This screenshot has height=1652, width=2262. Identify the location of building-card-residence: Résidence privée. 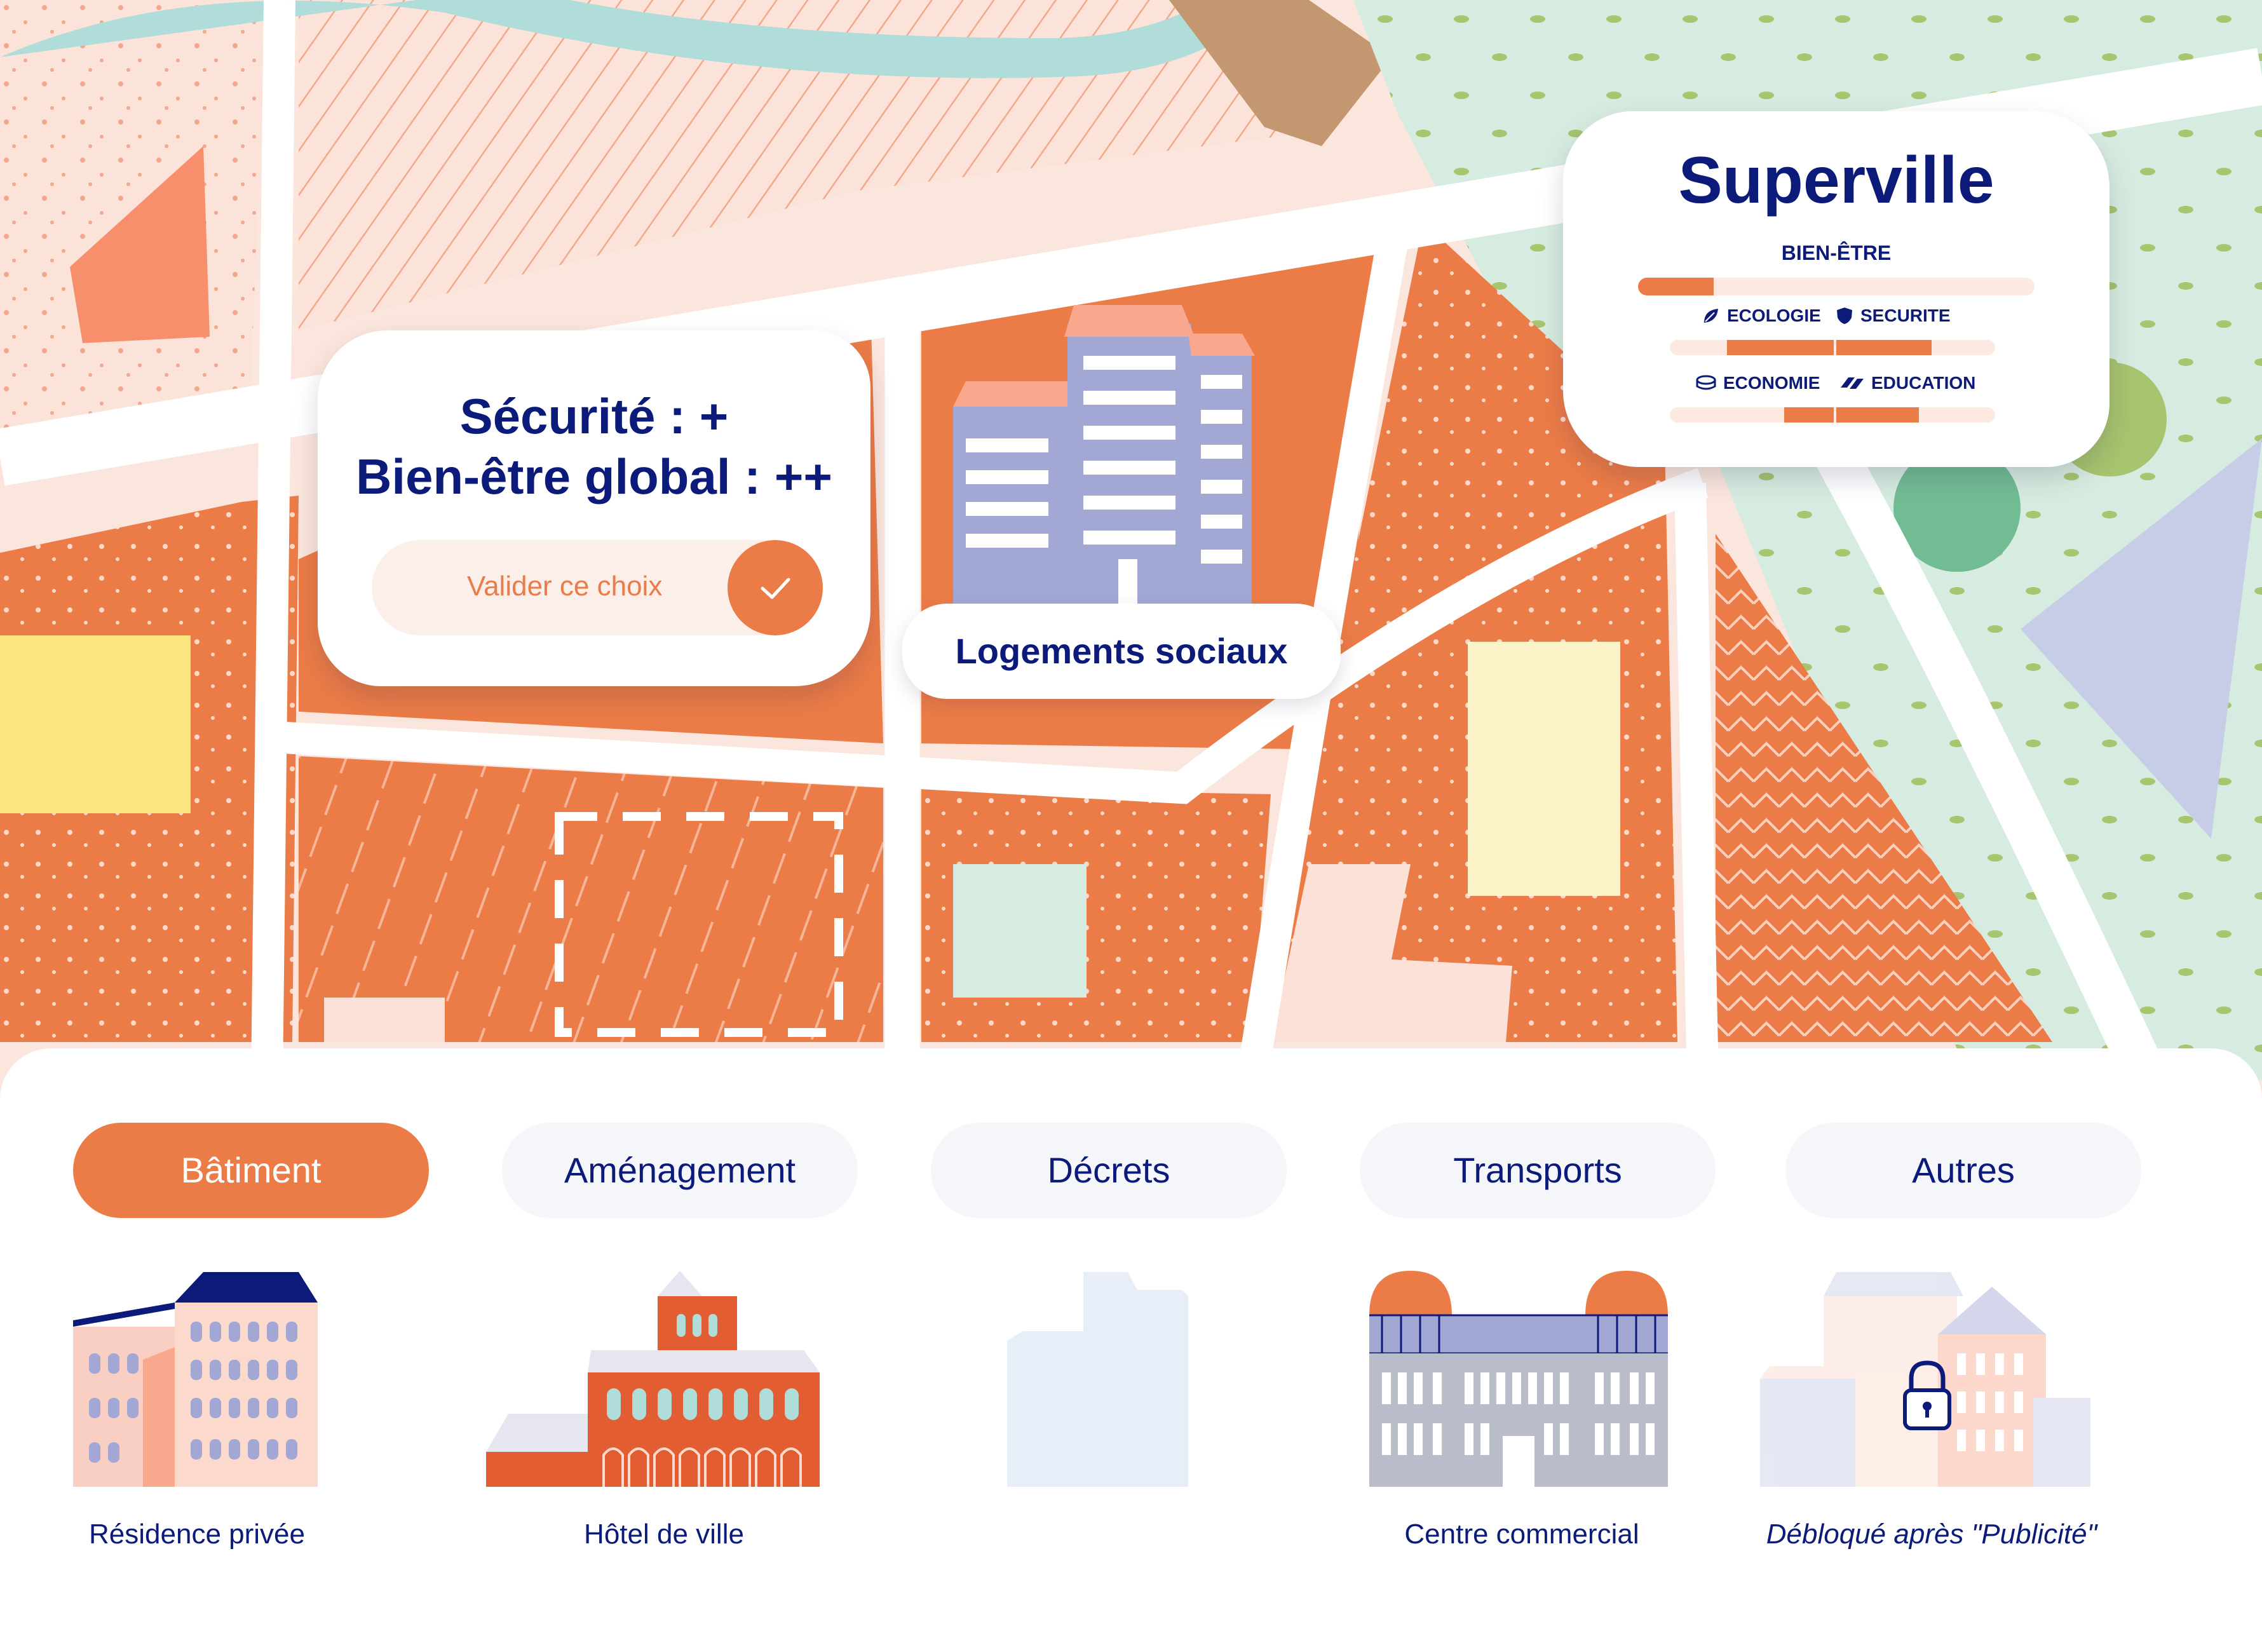
(197, 1410).